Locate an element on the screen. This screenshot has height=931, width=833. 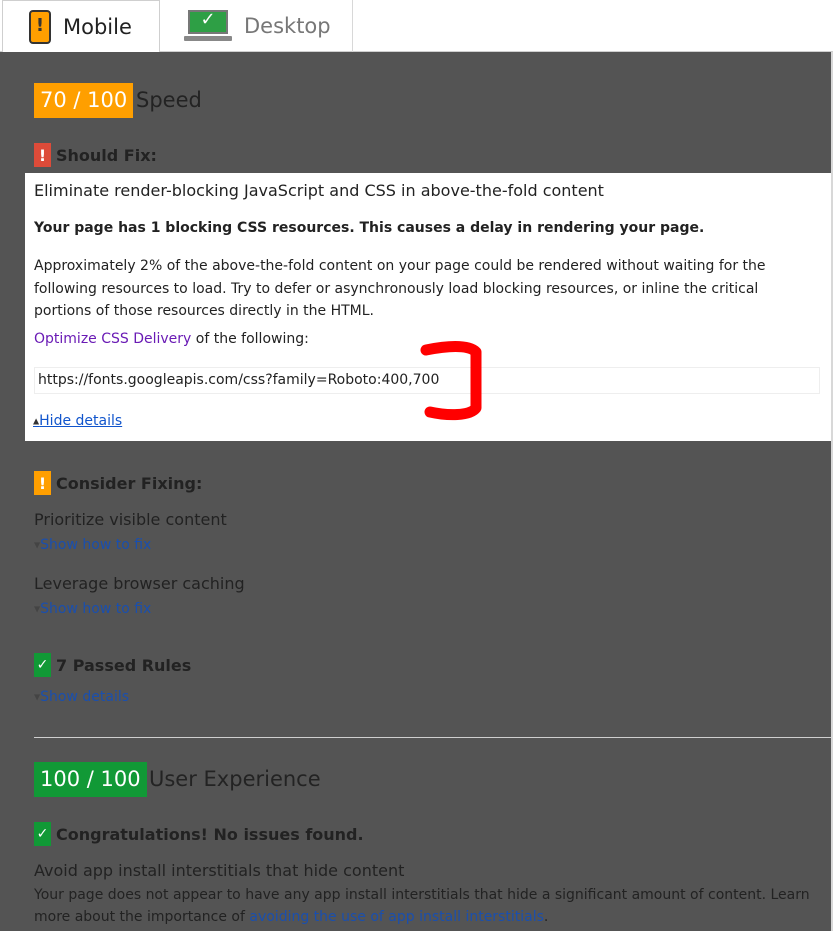
optimize-css-delivery-link: Optimize CSS Delivery is located at coordinates (112, 339).